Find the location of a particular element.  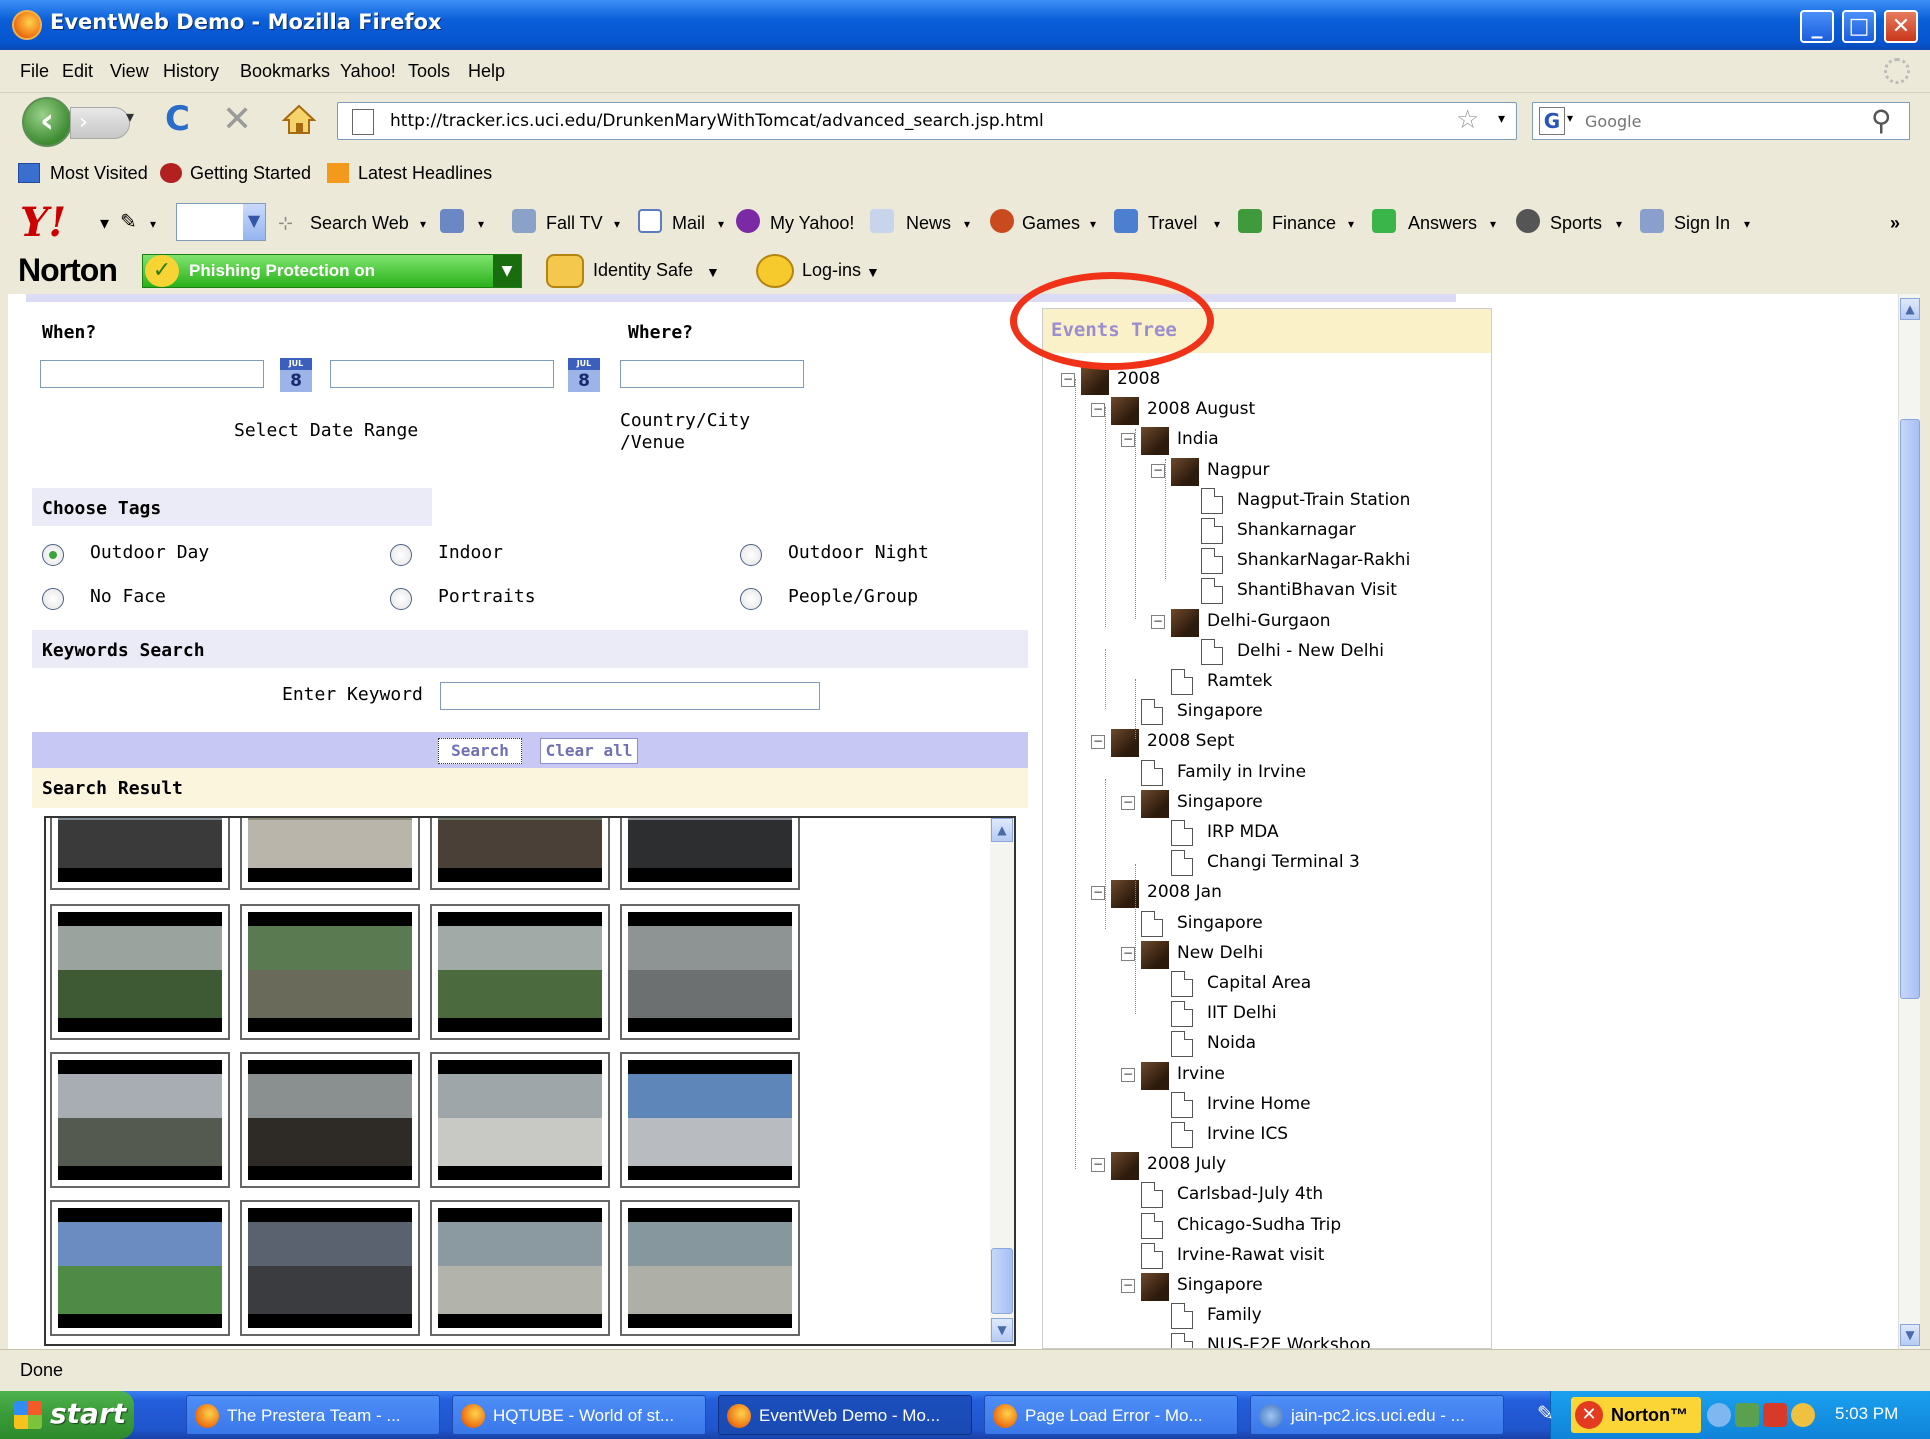

mail-dropdown-icon: ▾ is located at coordinates (721, 224).